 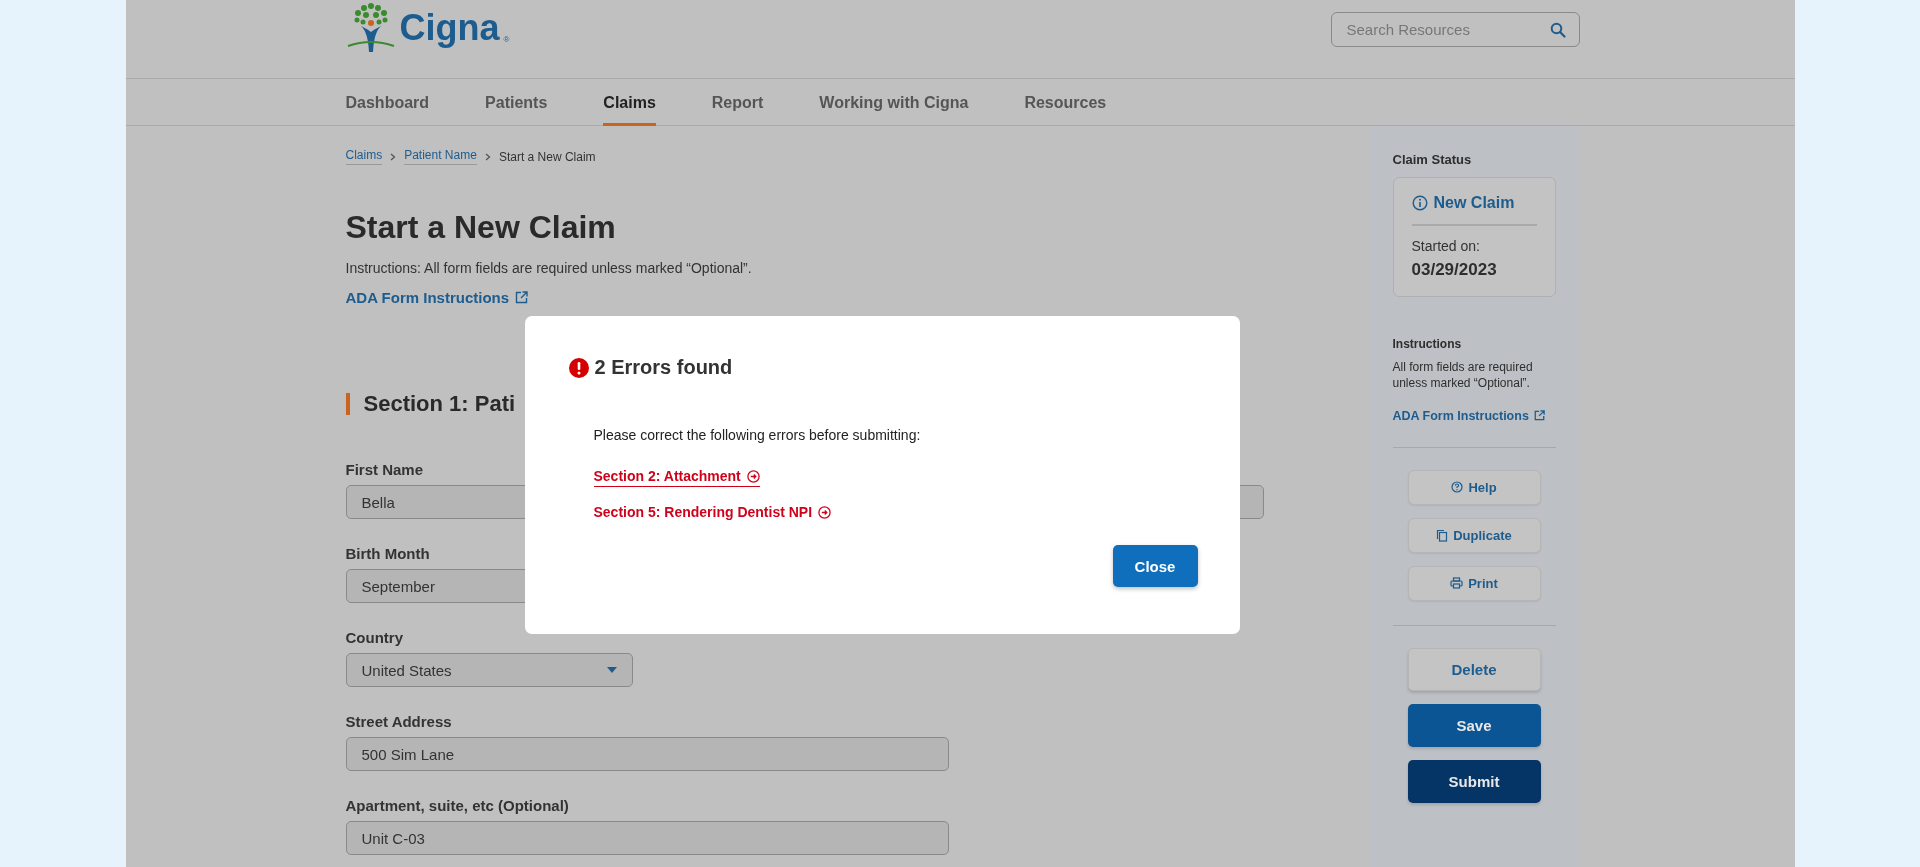 I want to click on input-field: 500 Sim Lane, so click(x=647, y=754).